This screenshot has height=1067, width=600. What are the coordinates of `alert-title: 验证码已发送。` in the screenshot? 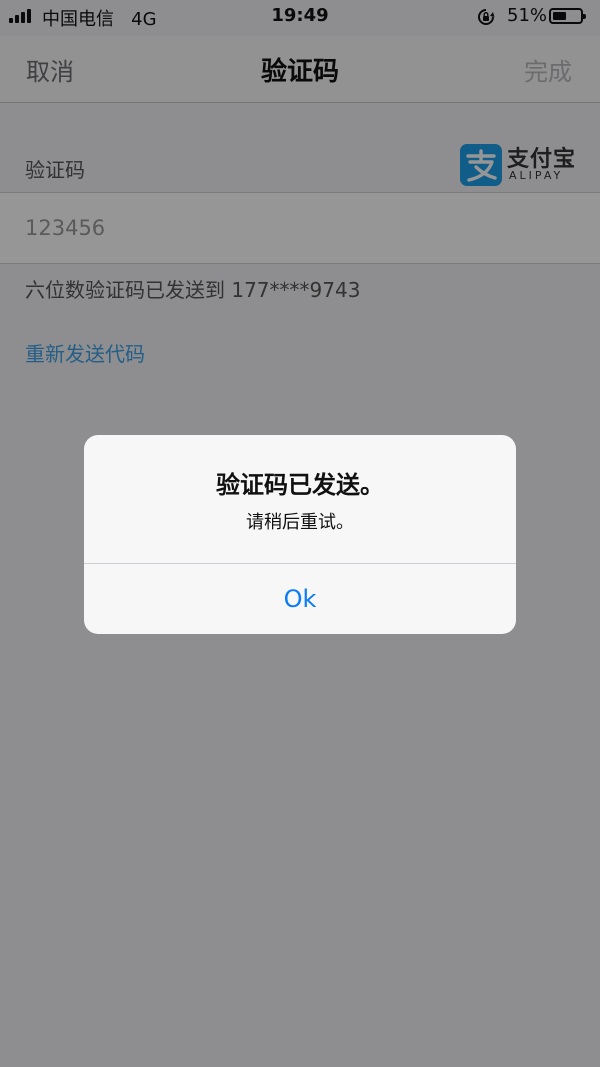 It's located at (300, 485).